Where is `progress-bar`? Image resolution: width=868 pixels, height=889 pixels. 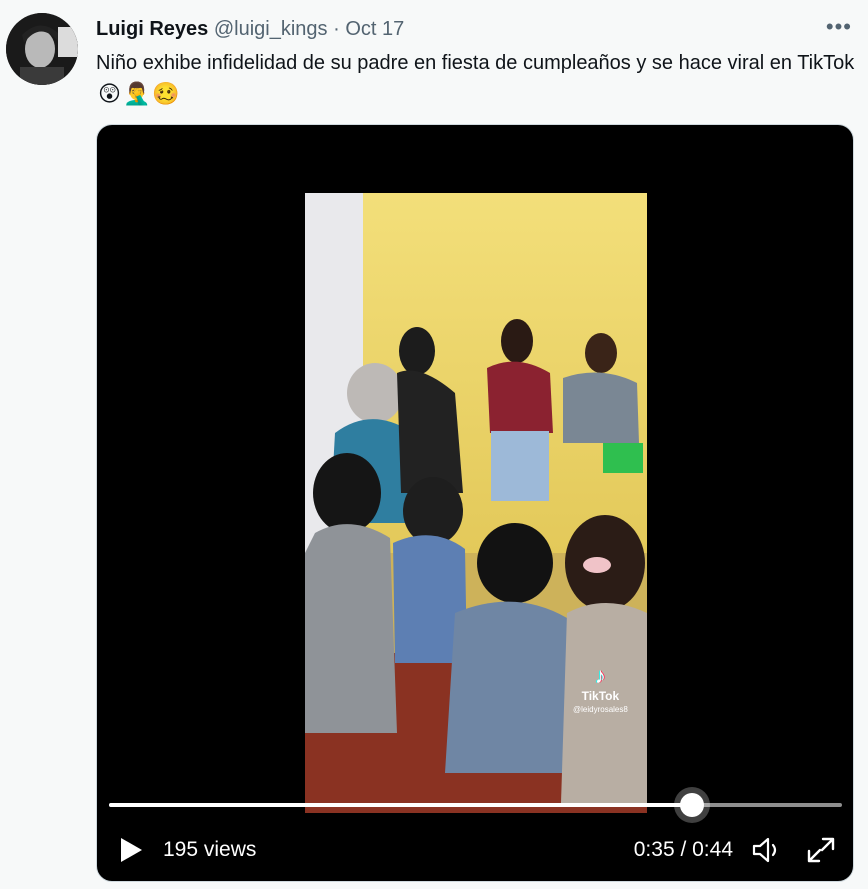
progress-bar is located at coordinates (475, 805).